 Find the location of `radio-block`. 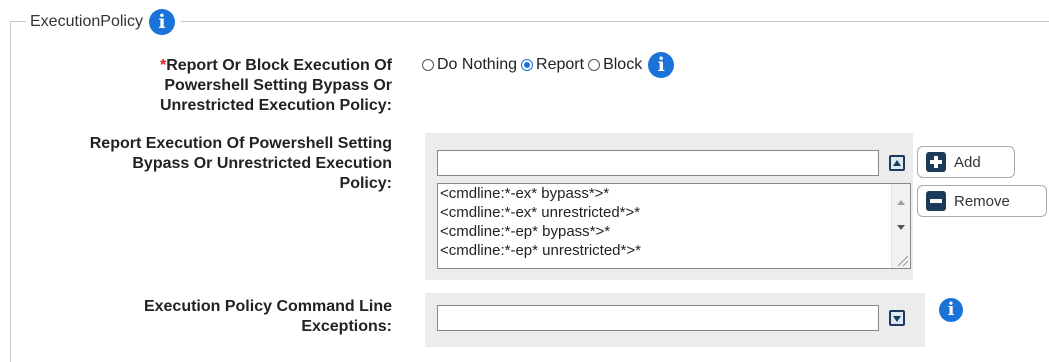

radio-block is located at coordinates (594, 65).